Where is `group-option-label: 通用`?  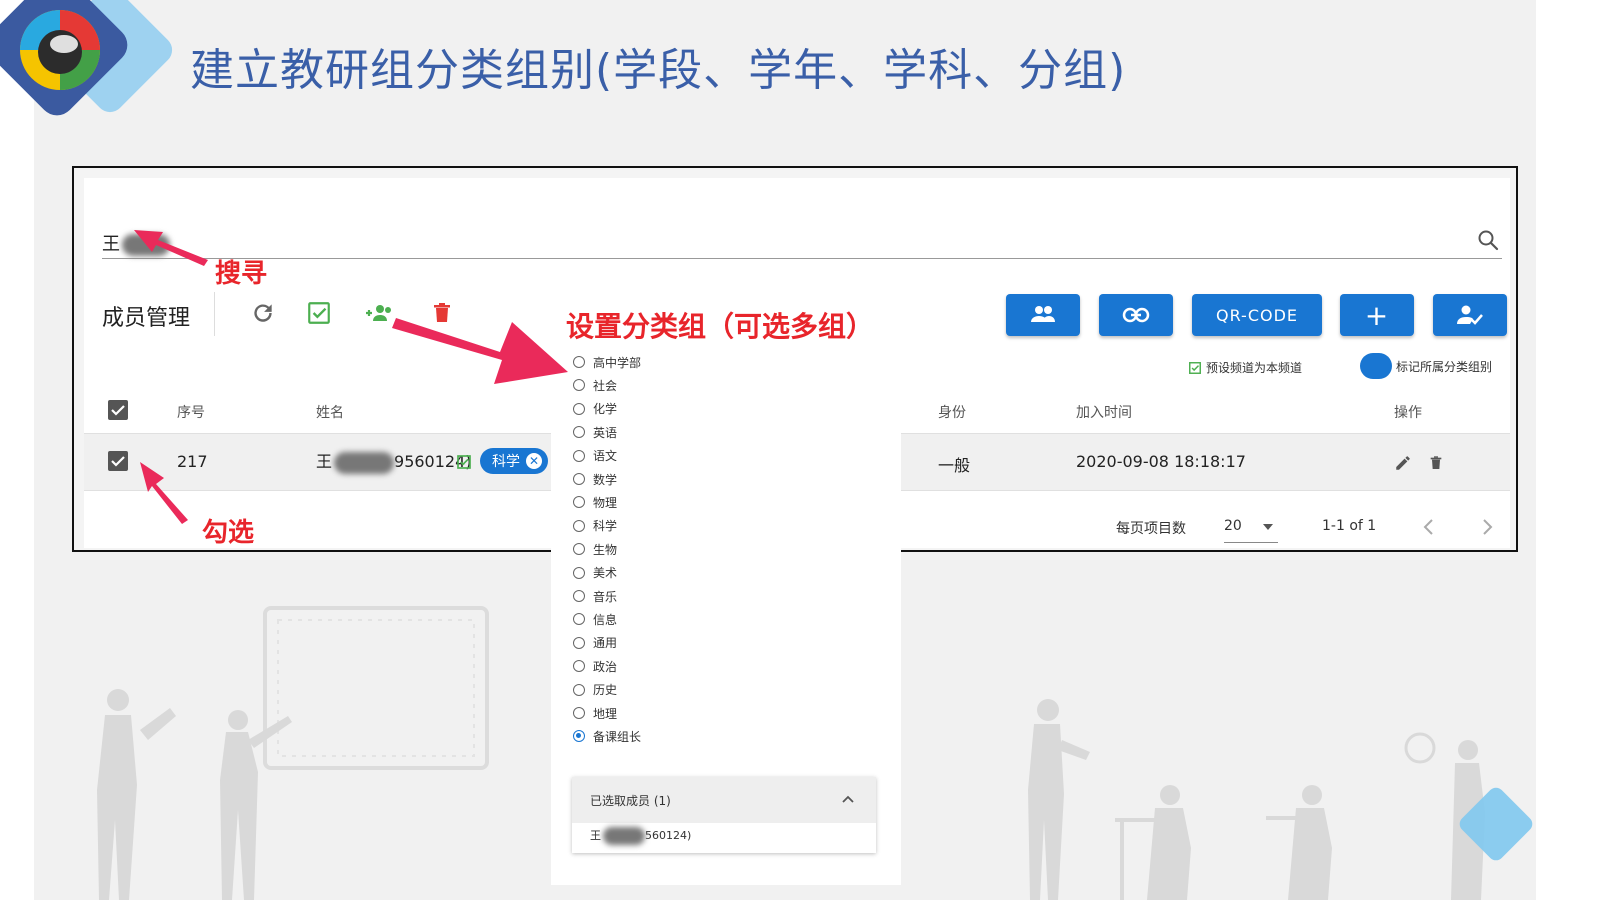 group-option-label: 通用 is located at coordinates (605, 643).